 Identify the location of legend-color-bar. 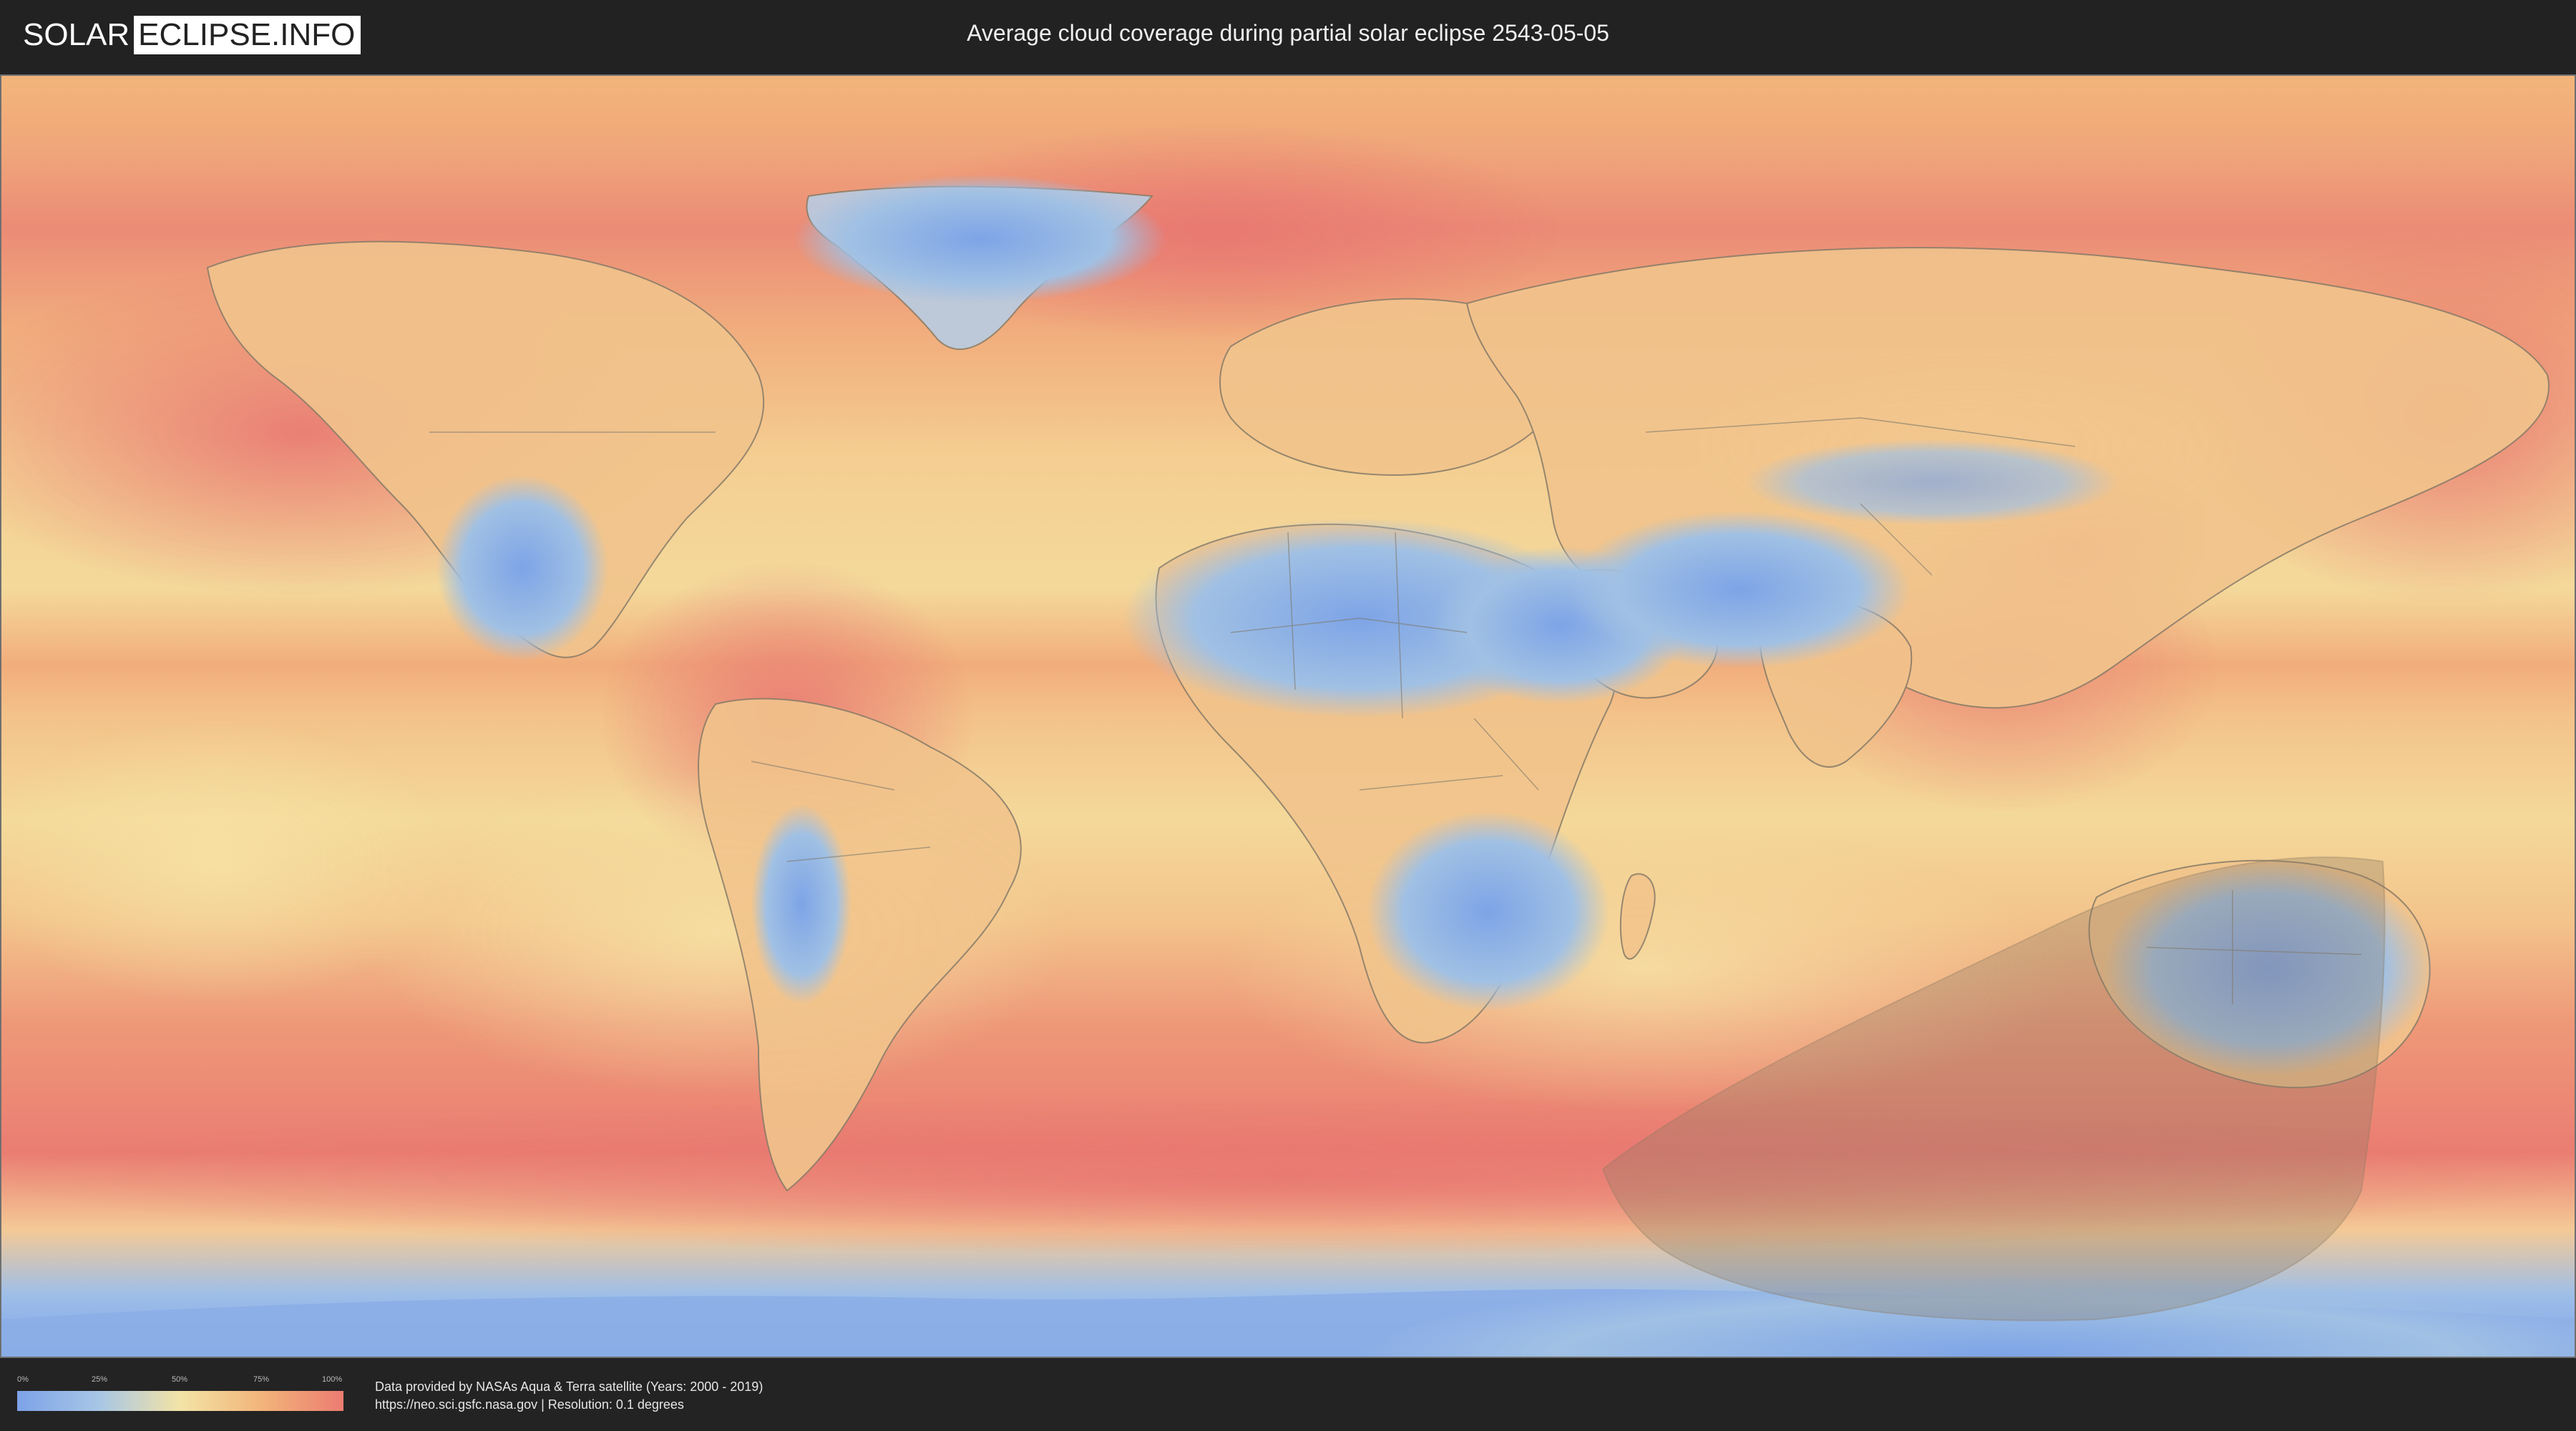
(180, 1401).